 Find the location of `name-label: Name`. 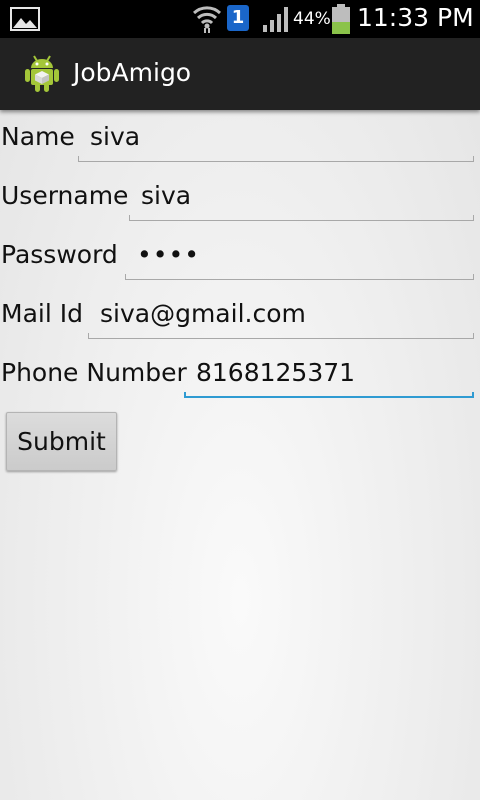

name-label: Name is located at coordinates (38, 136).